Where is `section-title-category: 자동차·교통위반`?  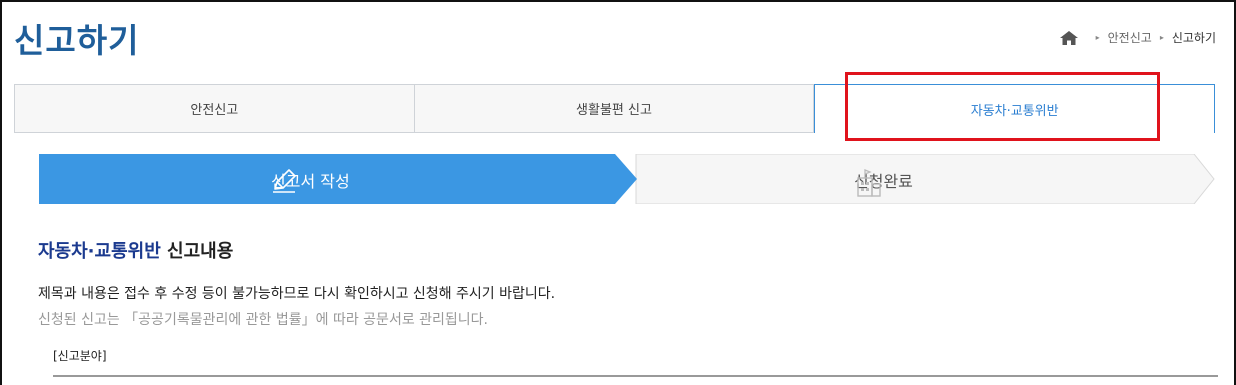 section-title-category: 자동차·교통위반 is located at coordinates (99, 251).